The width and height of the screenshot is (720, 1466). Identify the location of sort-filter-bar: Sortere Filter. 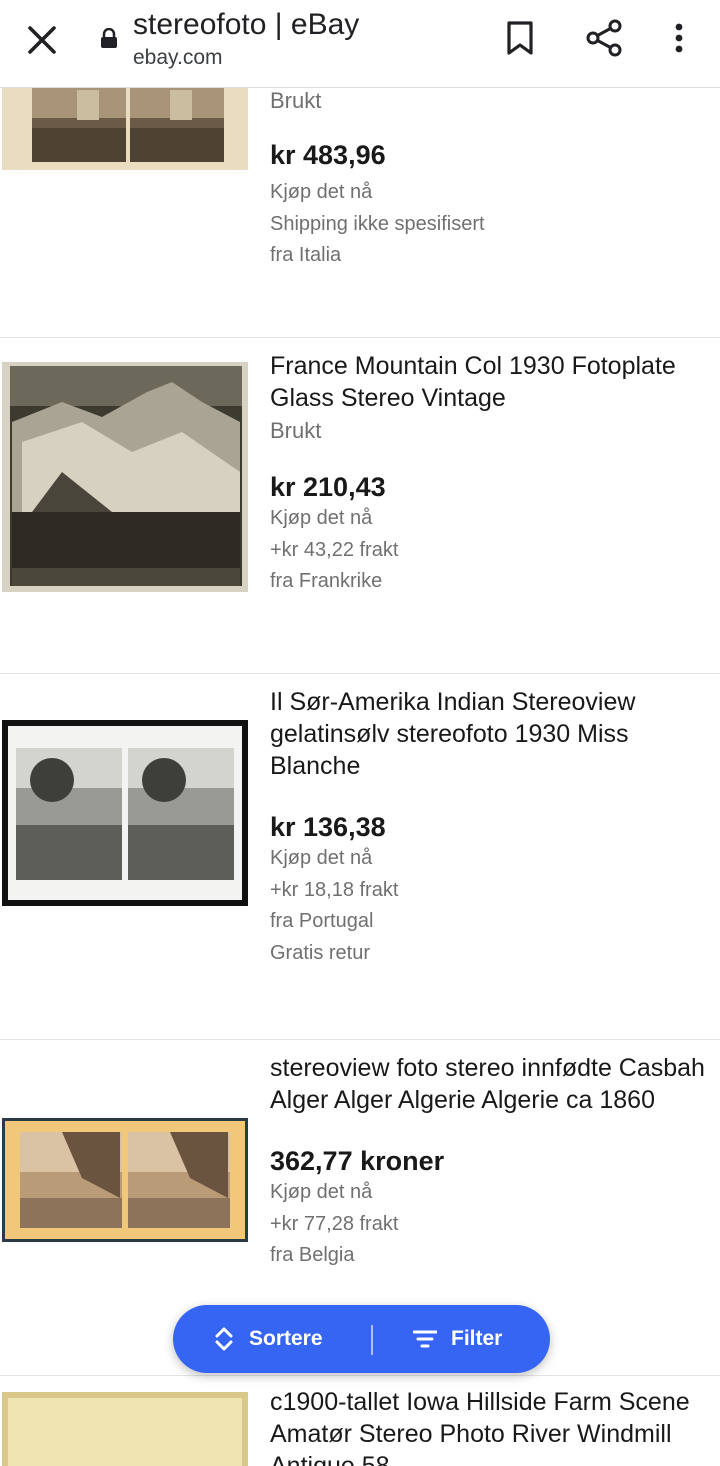
(361, 1339).